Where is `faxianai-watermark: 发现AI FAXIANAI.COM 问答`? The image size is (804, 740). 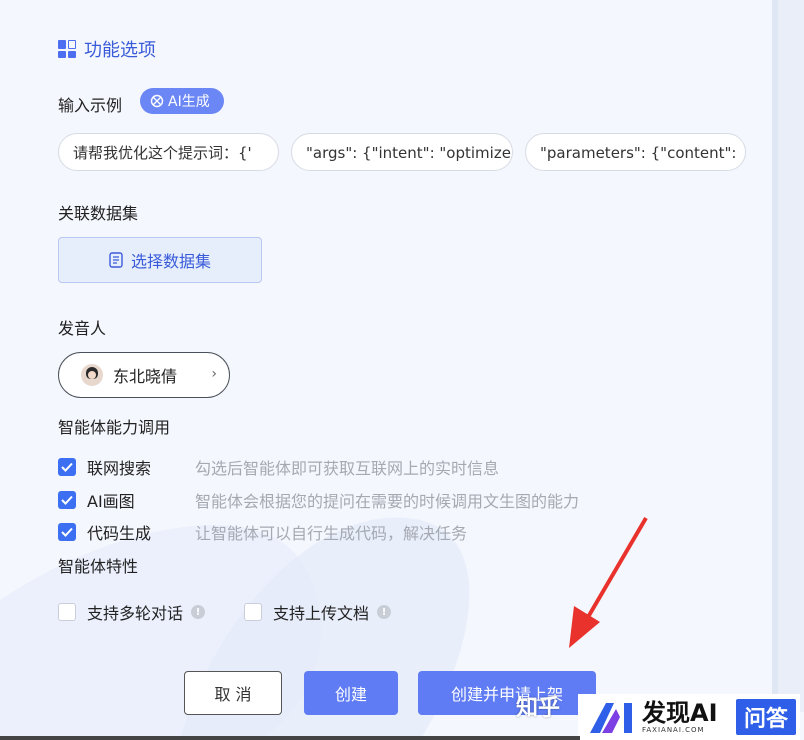
faxianai-watermark: 发现AI FAXIANAI.COM 问答 is located at coordinates (689, 717).